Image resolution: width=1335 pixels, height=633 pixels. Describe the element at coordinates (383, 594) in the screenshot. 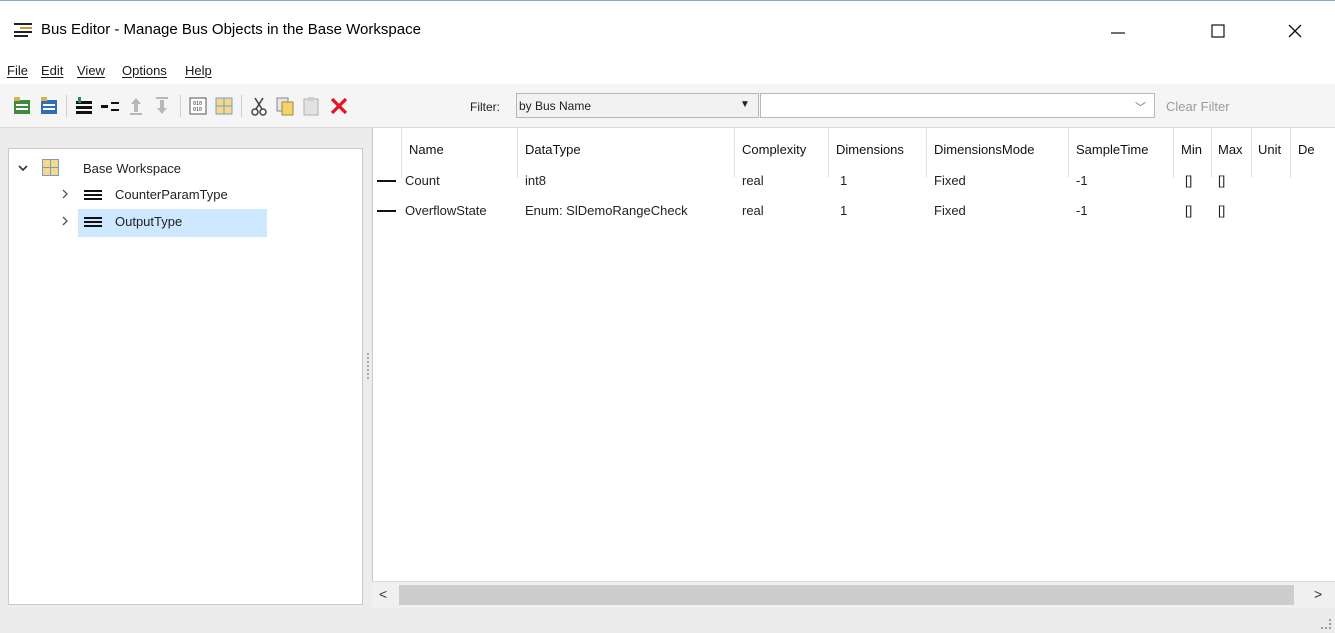

I see `scroll-left-icon: <` at that location.